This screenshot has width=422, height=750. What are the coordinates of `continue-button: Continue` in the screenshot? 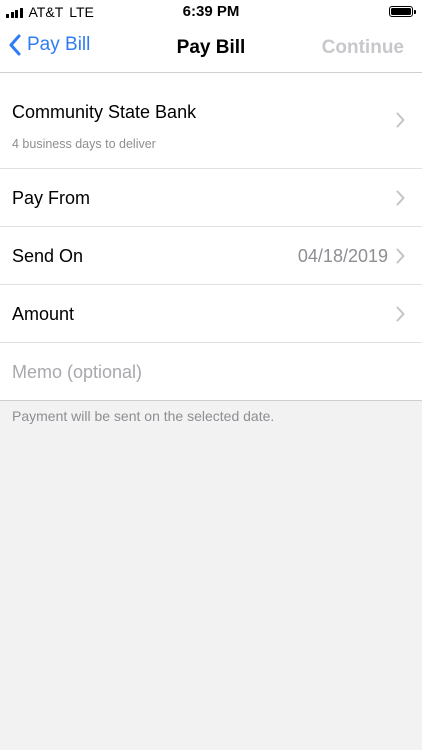 It's located at (363, 48).